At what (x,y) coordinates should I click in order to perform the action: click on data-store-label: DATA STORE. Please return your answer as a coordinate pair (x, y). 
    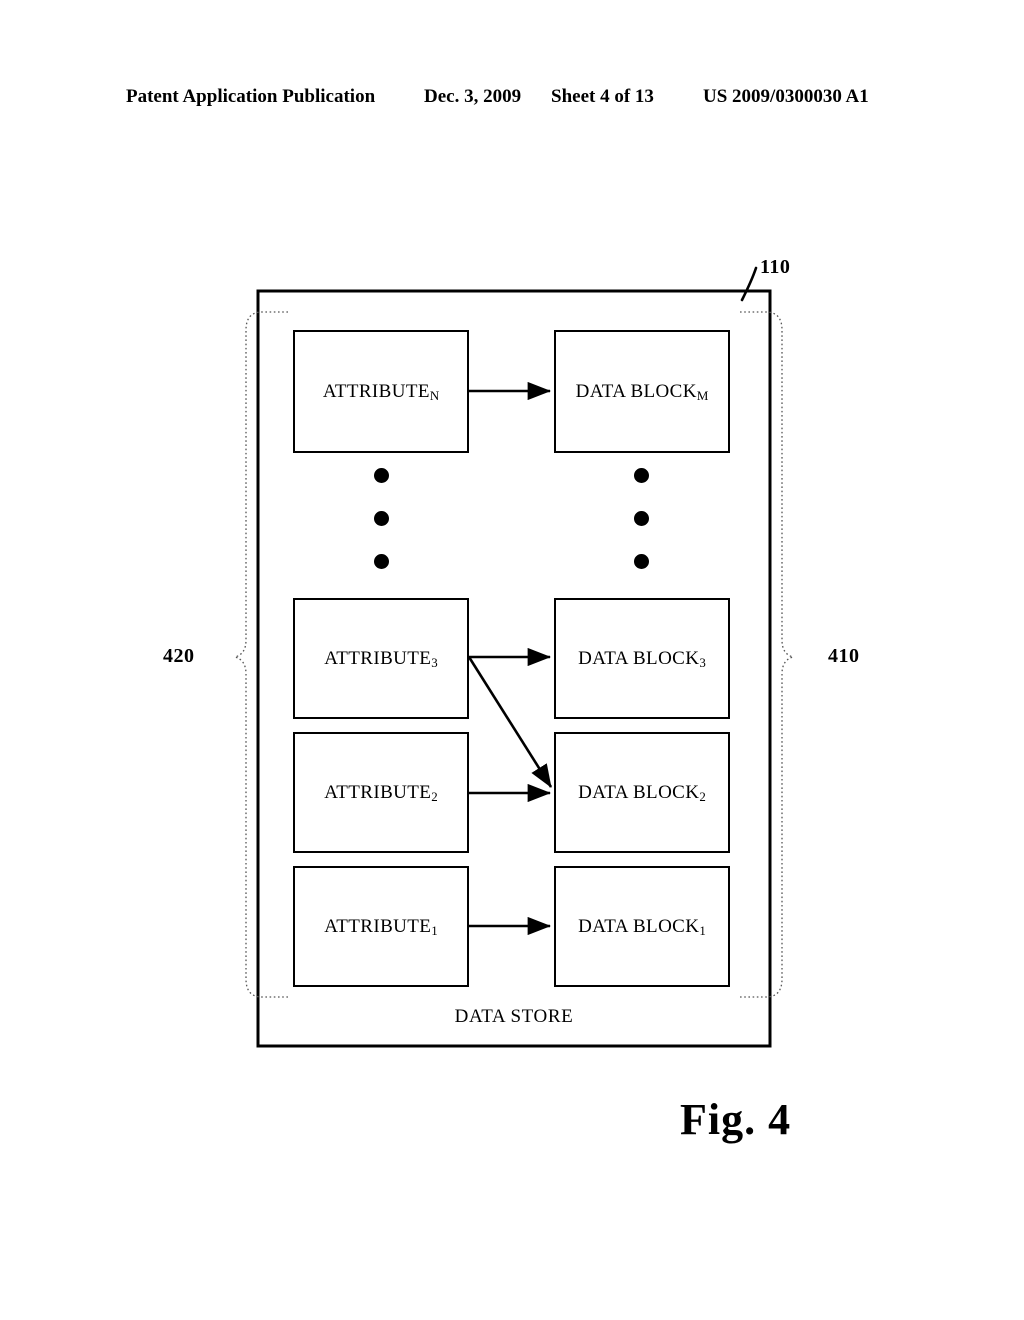
    Looking at the image, I should click on (514, 1016).